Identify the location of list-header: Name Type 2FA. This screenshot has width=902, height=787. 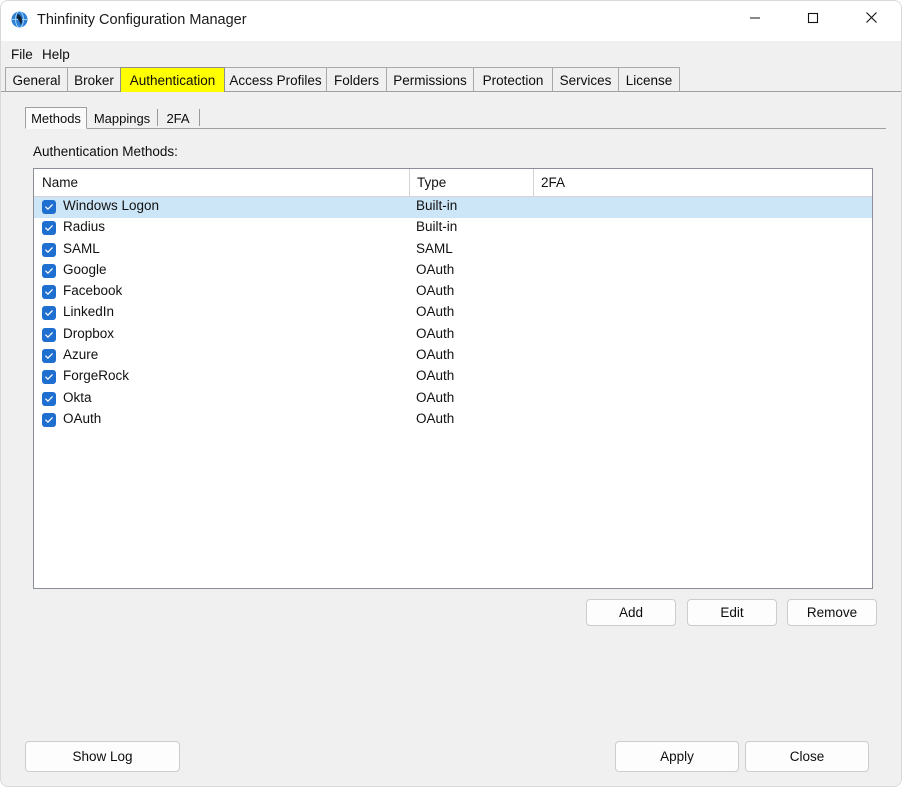
(453, 183).